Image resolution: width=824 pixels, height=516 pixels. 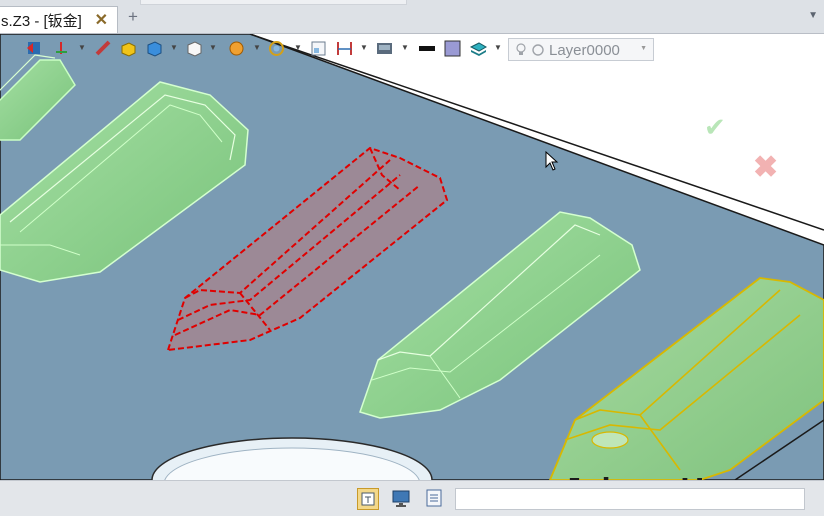 I want to click on document-list-icon, so click(x=435, y=499).